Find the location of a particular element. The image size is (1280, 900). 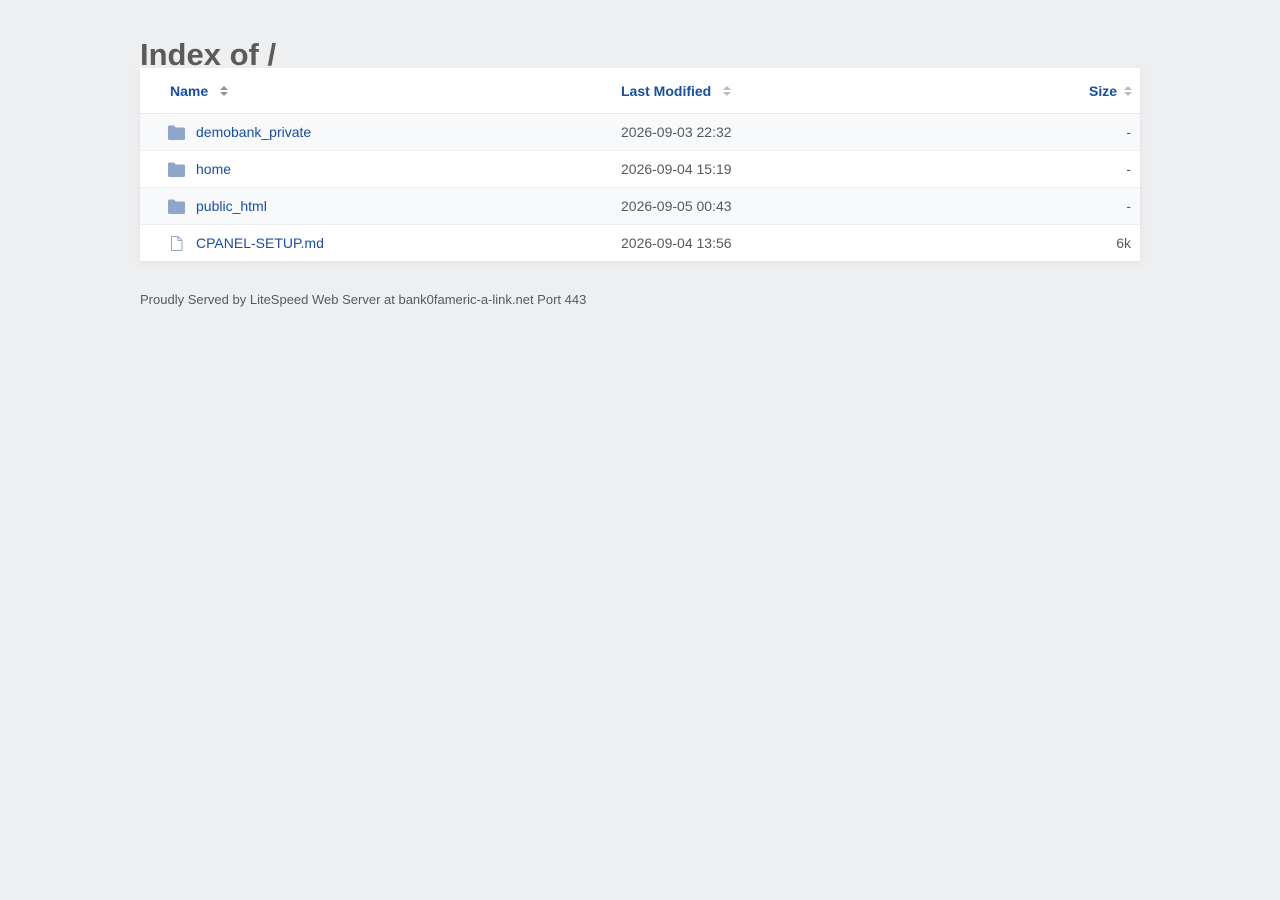

table-row: CPANEL-SETUP.md 2026-09-04 13:56 6k is located at coordinates (640, 243).